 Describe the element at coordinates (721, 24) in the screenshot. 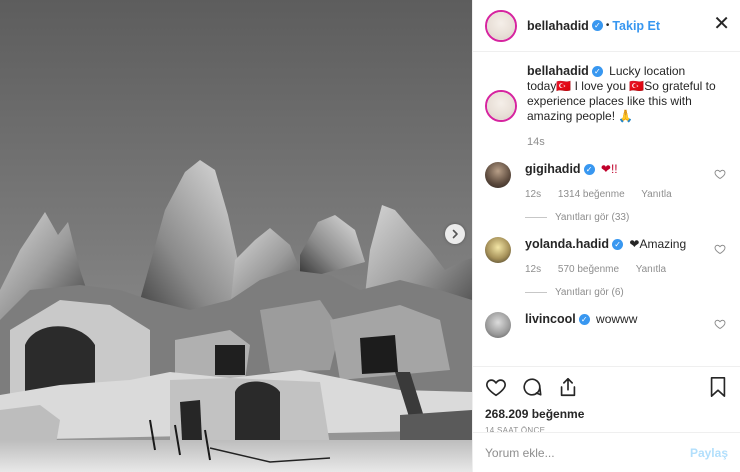

I see `close-icon: ✕` at that location.